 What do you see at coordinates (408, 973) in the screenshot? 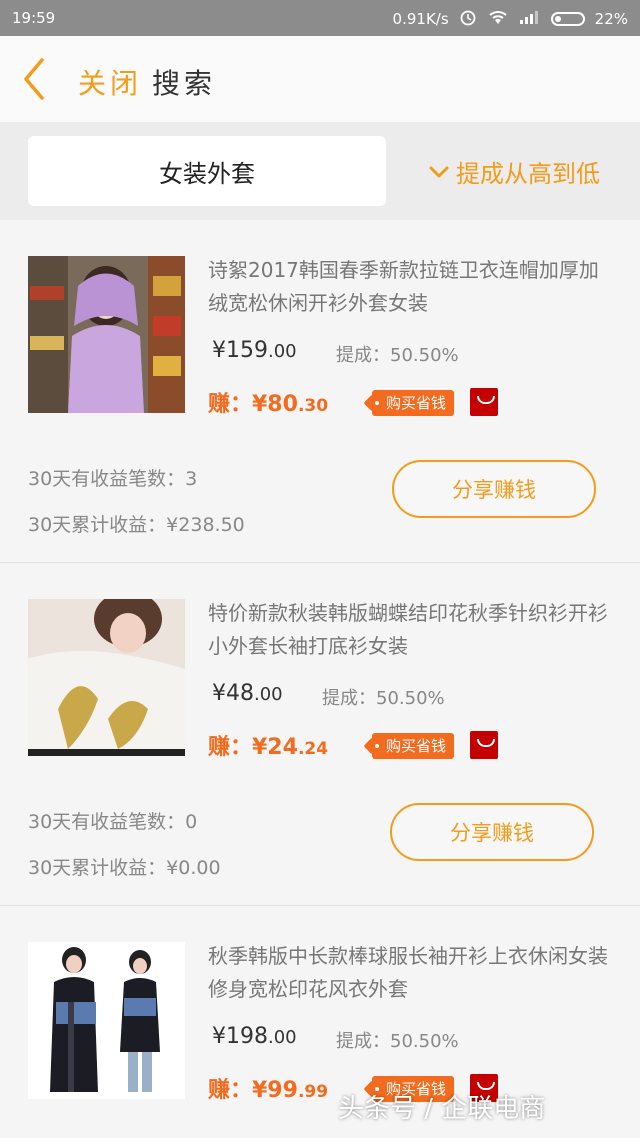
I see `product-title: 秋季韩版中长款棒球服长袖开衫上衣休闲女装修身宽松印花风衣外套` at bounding box center [408, 973].